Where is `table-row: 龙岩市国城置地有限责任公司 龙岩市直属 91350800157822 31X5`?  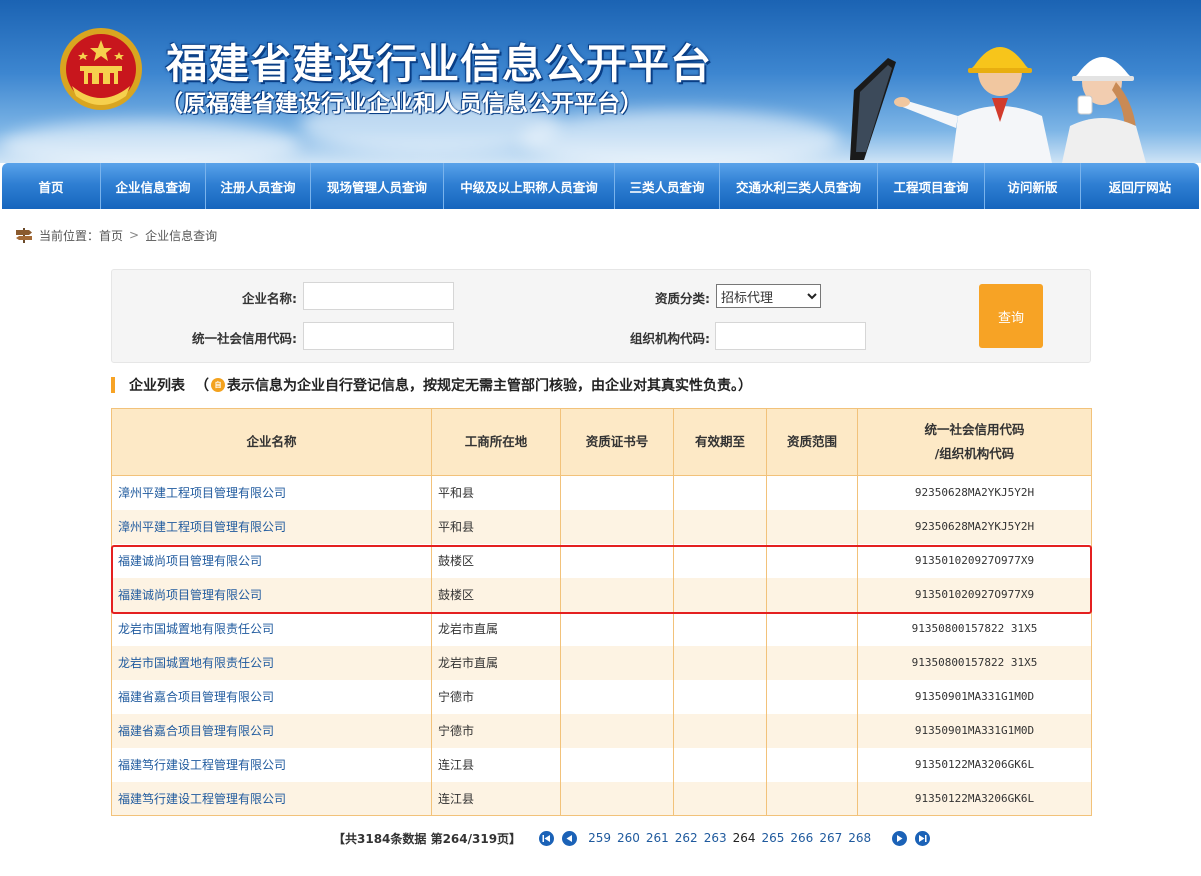
table-row: 龙岩市国城置地有限责任公司 龙岩市直属 91350800157822 31X5 is located at coordinates (601, 662).